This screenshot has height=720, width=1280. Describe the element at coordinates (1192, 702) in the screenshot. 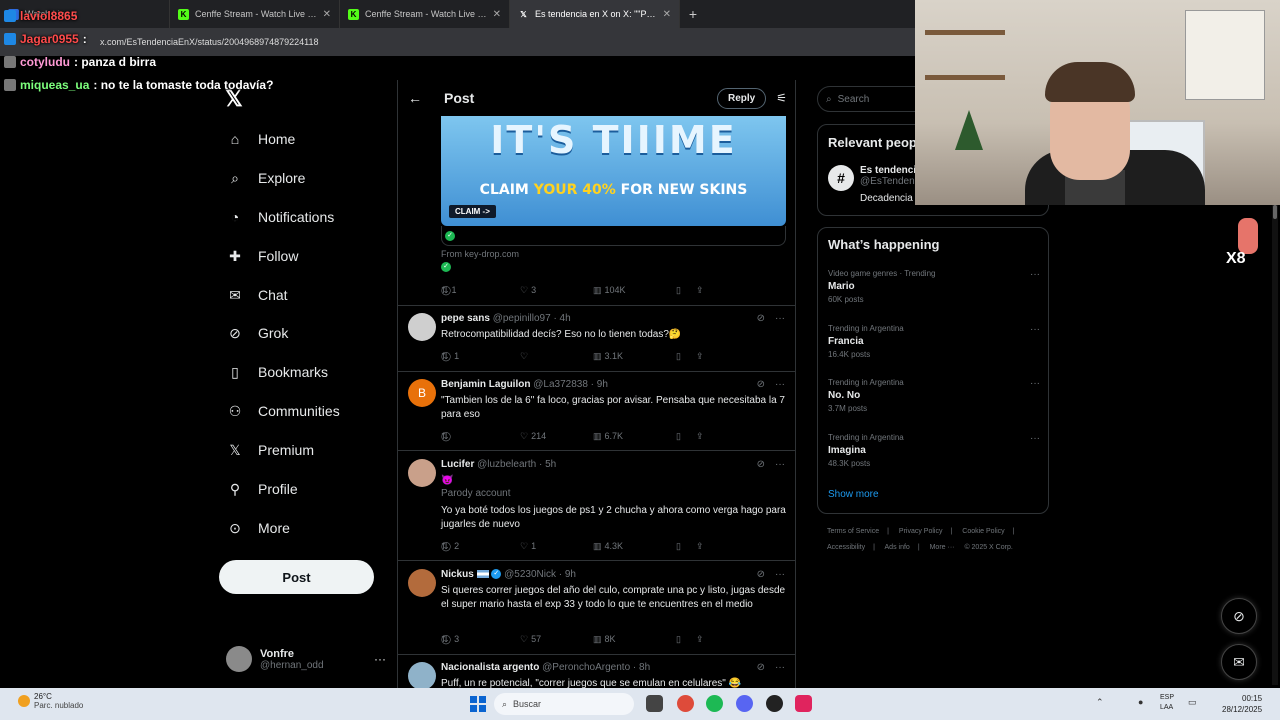

I see `network-icon: ▭` at that location.